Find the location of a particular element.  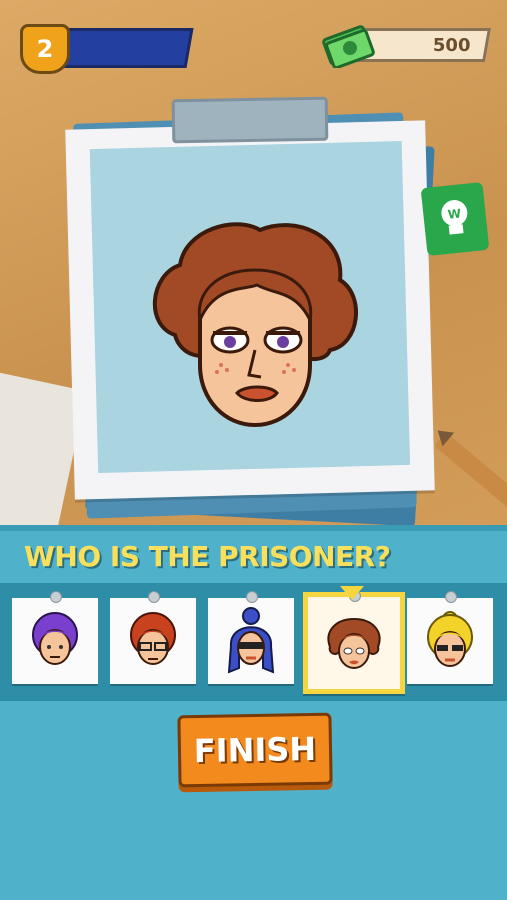

level-progress-bar is located at coordinates (123, 48).